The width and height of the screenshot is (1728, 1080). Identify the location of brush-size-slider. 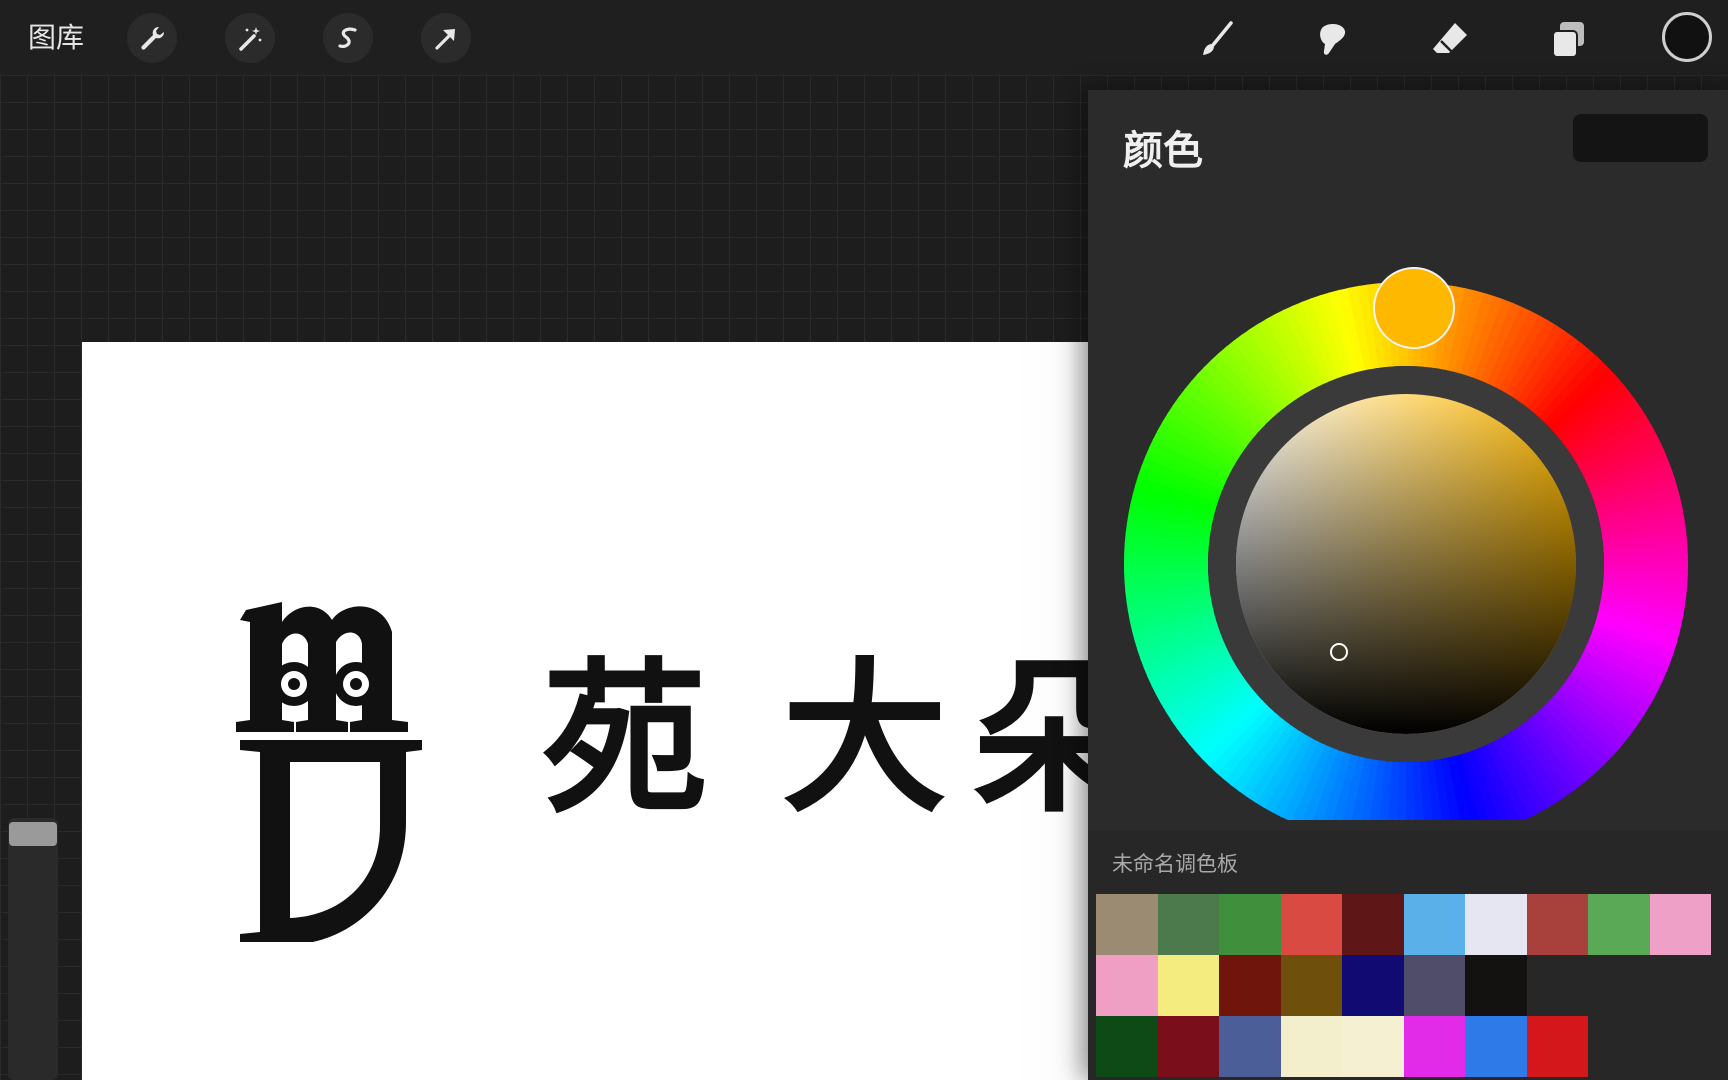
(33, 949).